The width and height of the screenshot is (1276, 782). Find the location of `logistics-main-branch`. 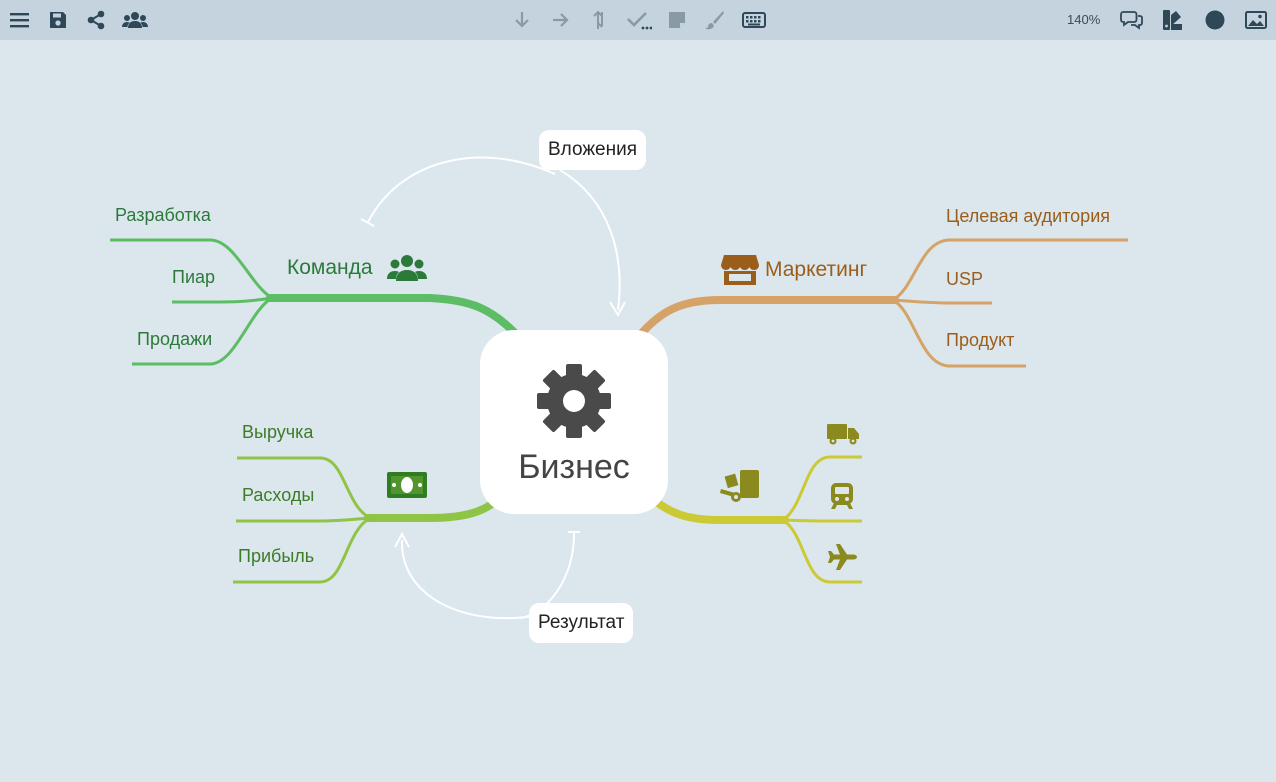

logistics-main-branch is located at coordinates (716, 507).